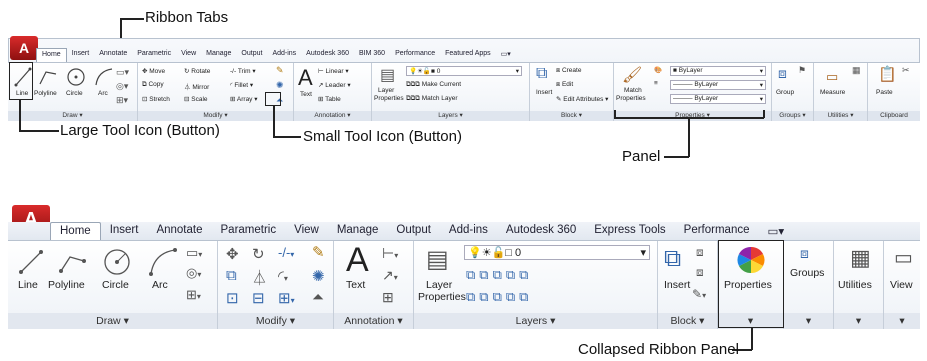 The width and height of the screenshot is (927, 361). What do you see at coordinates (329, 99) in the screenshot?
I see `table-button: ⊞ Table` at bounding box center [329, 99].